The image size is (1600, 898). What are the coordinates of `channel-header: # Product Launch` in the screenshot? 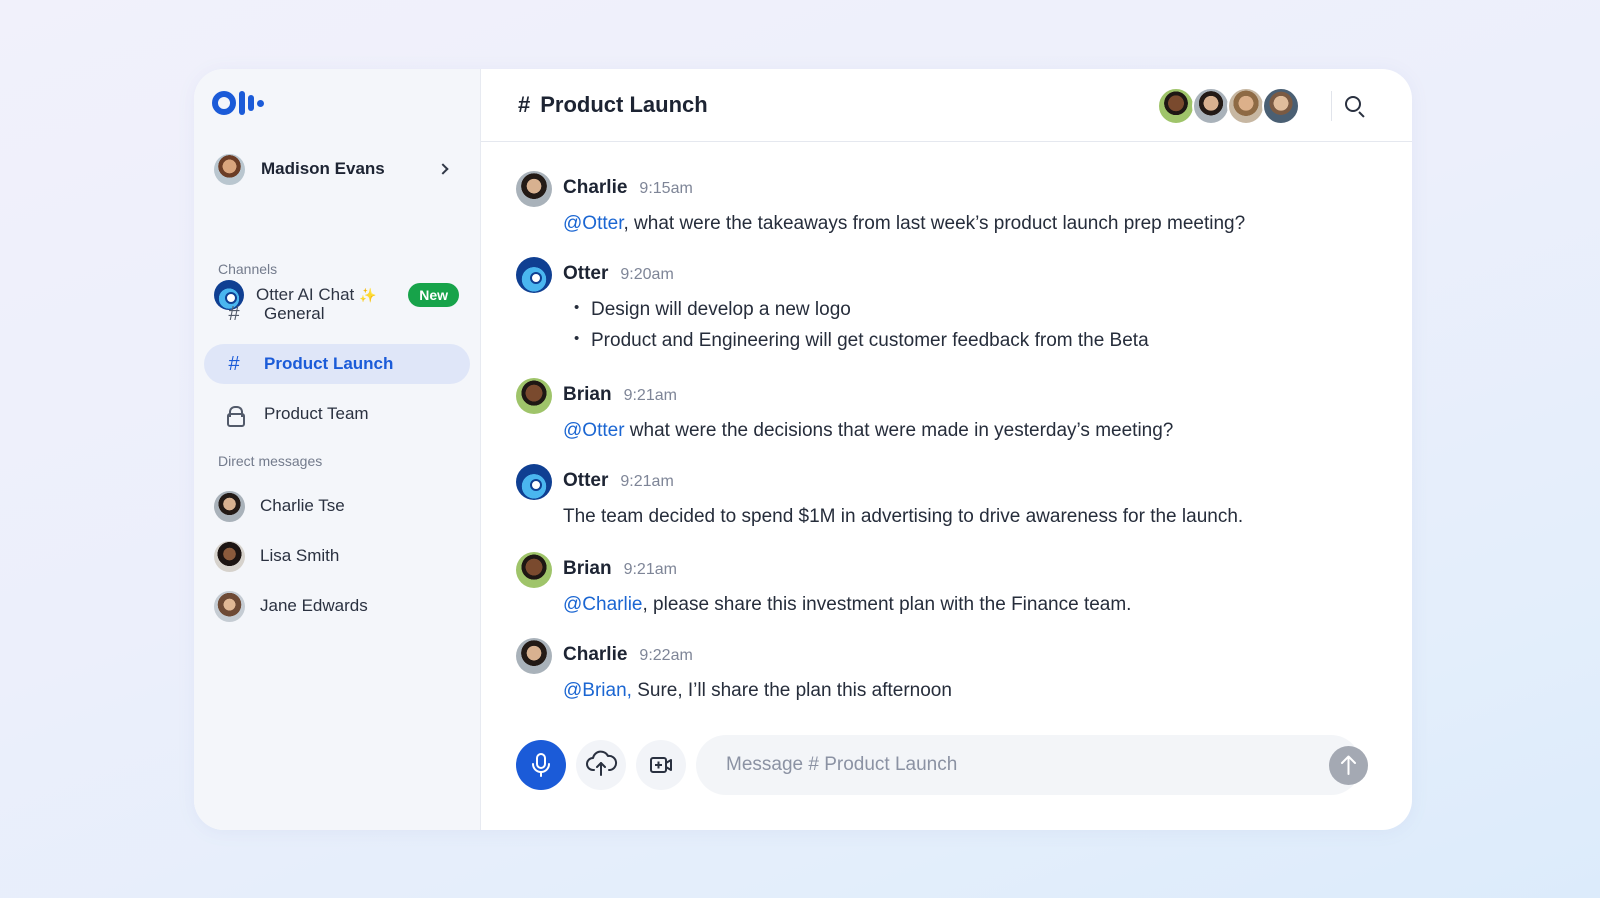 It's located at (946, 105).